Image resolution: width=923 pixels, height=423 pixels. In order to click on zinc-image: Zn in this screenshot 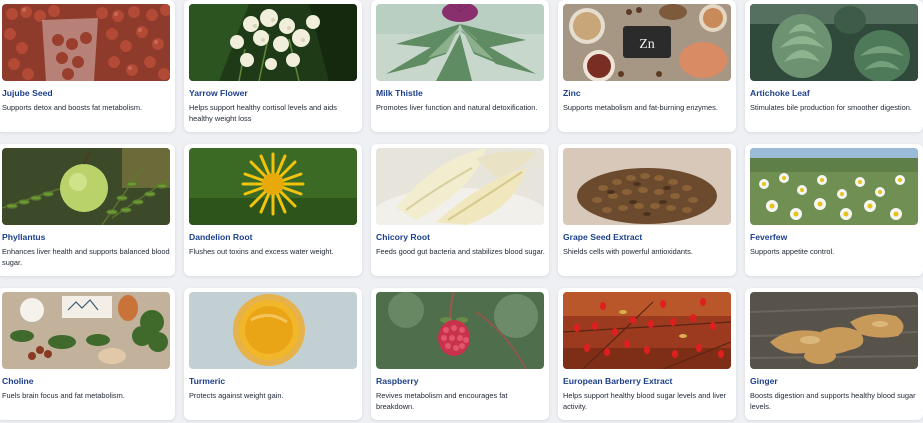, I will do `click(647, 42)`.